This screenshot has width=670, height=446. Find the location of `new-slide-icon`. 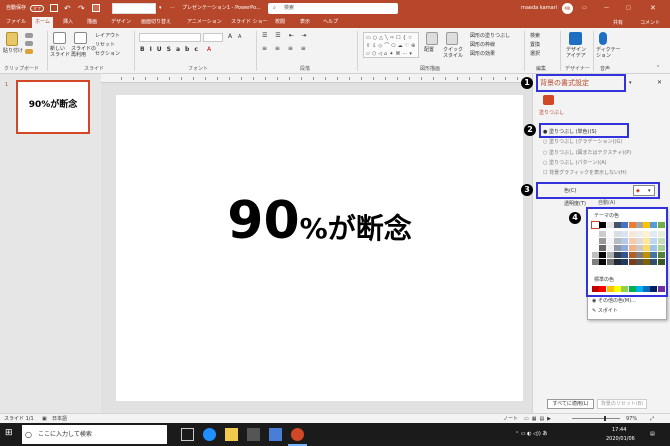

new-slide-icon is located at coordinates (59, 38).